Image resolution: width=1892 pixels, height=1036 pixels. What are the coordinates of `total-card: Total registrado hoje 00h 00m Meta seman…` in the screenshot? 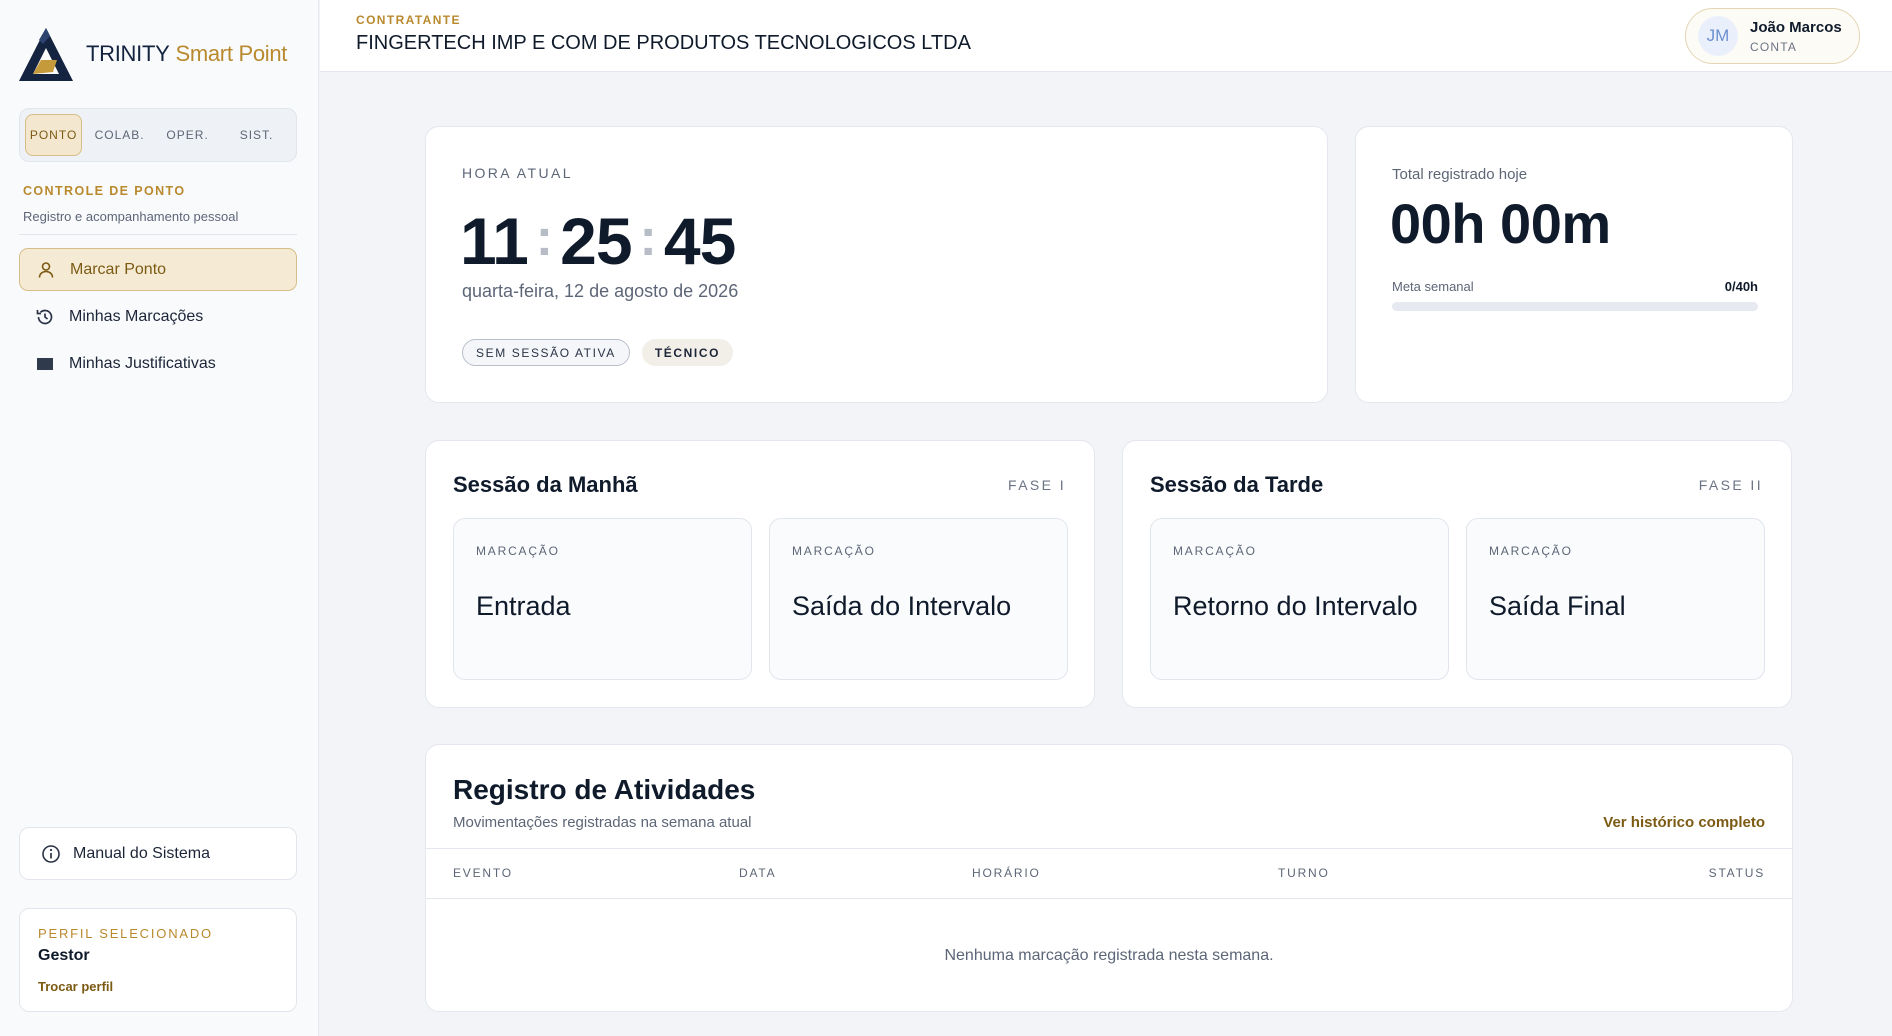 It's located at (1574, 264).